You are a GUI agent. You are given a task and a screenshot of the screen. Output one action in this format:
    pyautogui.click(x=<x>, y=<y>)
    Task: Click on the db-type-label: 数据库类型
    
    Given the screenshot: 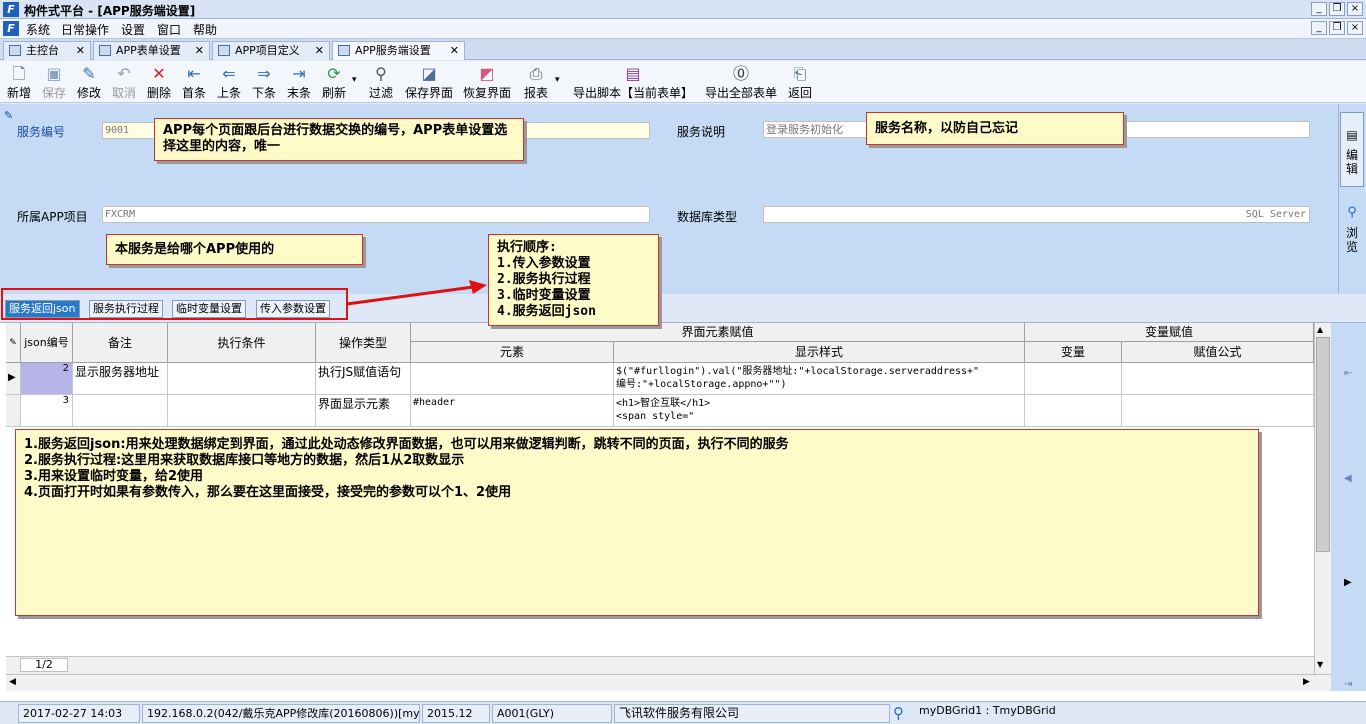 What is the action you would take?
    pyautogui.click(x=707, y=217)
    